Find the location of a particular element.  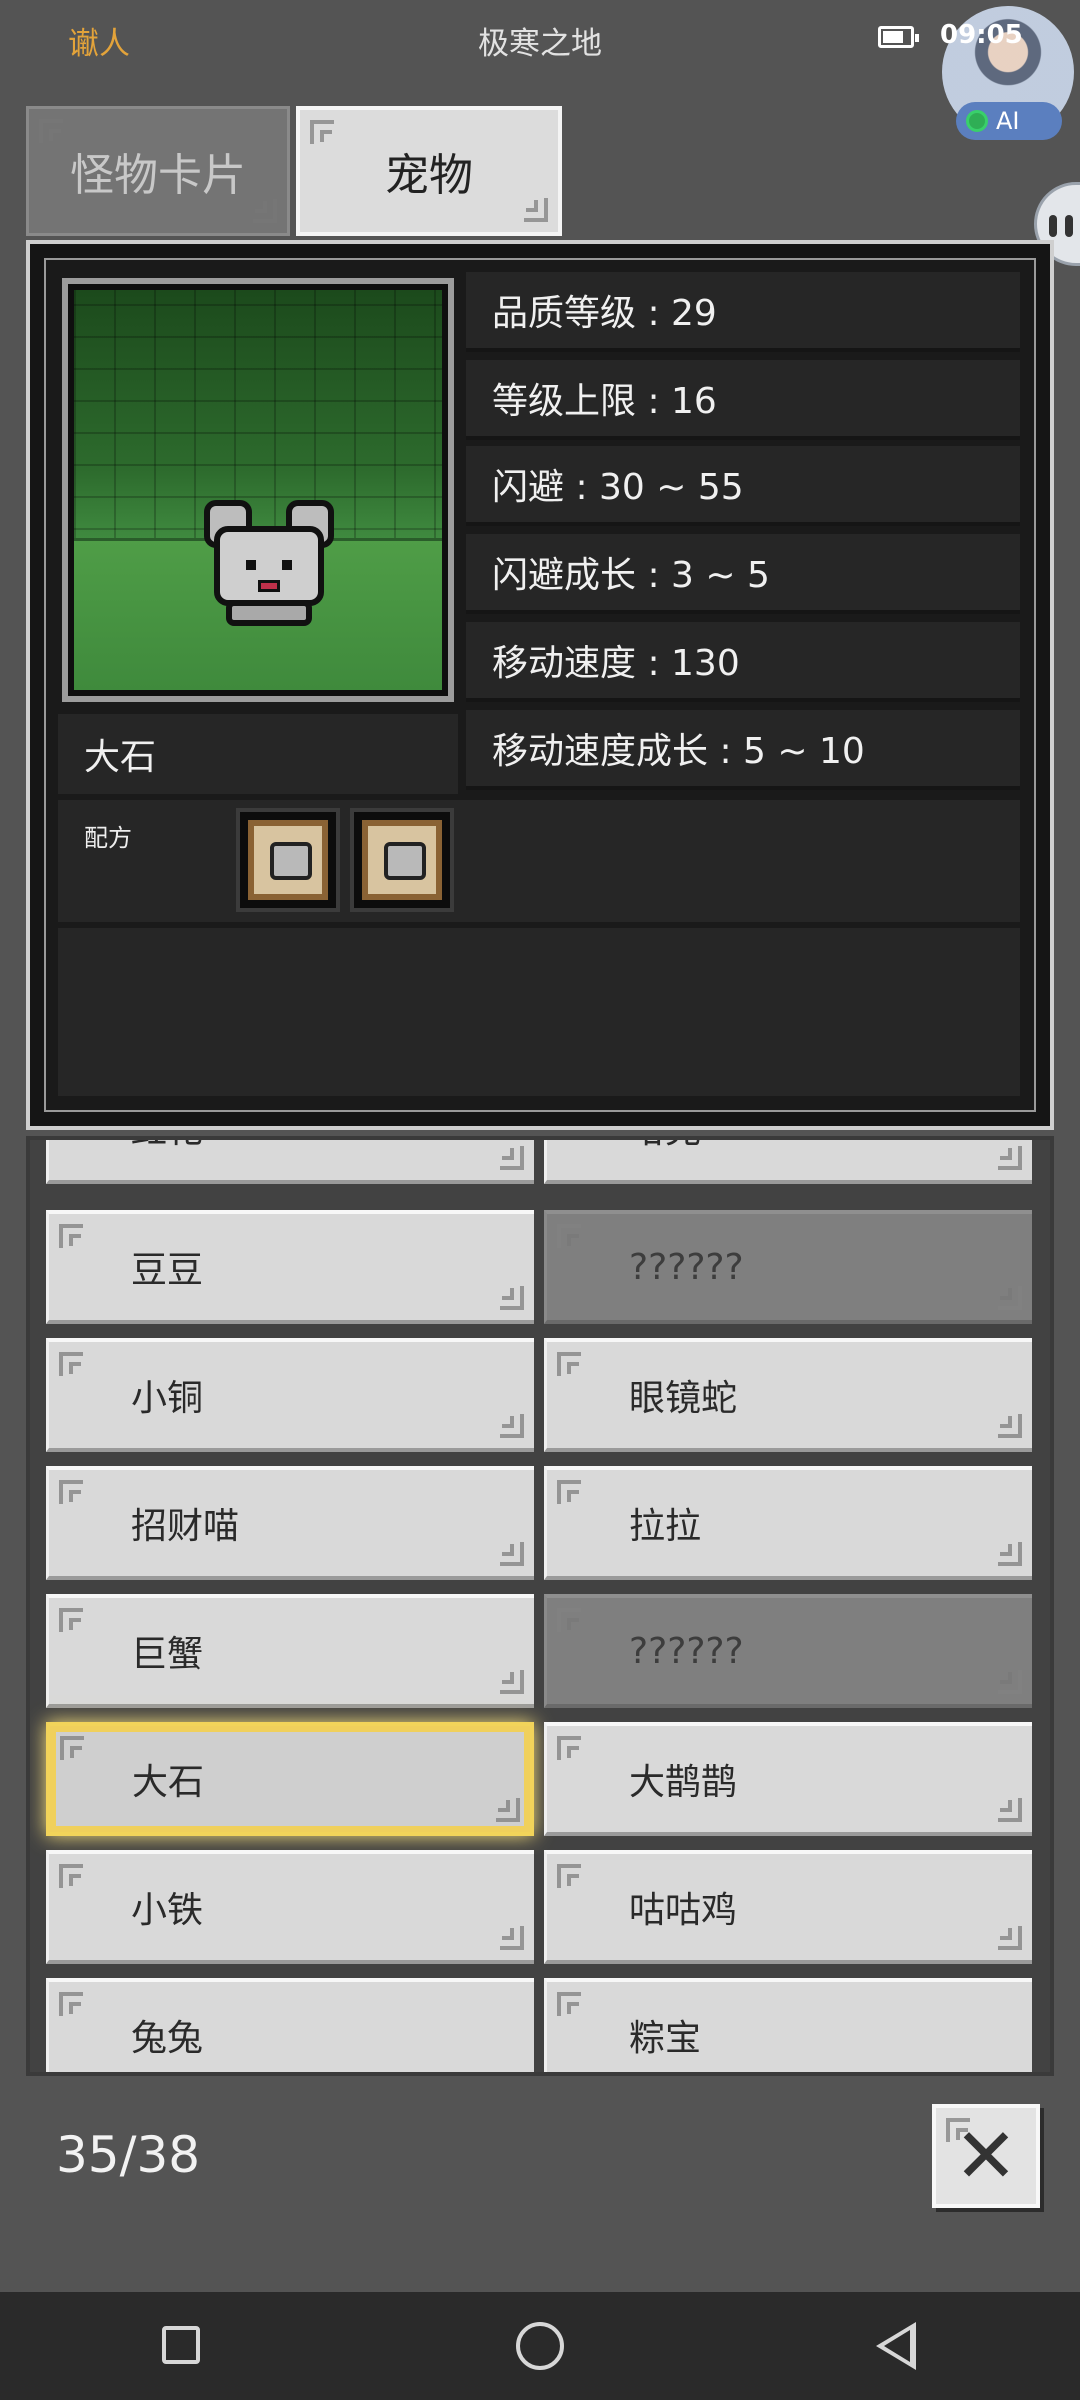

status-bar: 谳人 极寒之地 is located at coordinates (540, 40).